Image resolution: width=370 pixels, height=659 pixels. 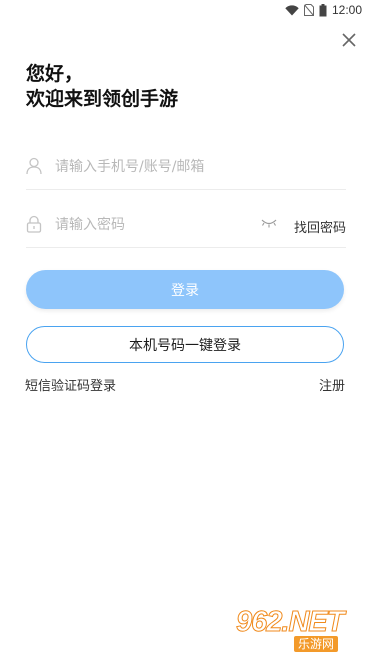 What do you see at coordinates (160, 225) in the screenshot?
I see `password-input` at bounding box center [160, 225].